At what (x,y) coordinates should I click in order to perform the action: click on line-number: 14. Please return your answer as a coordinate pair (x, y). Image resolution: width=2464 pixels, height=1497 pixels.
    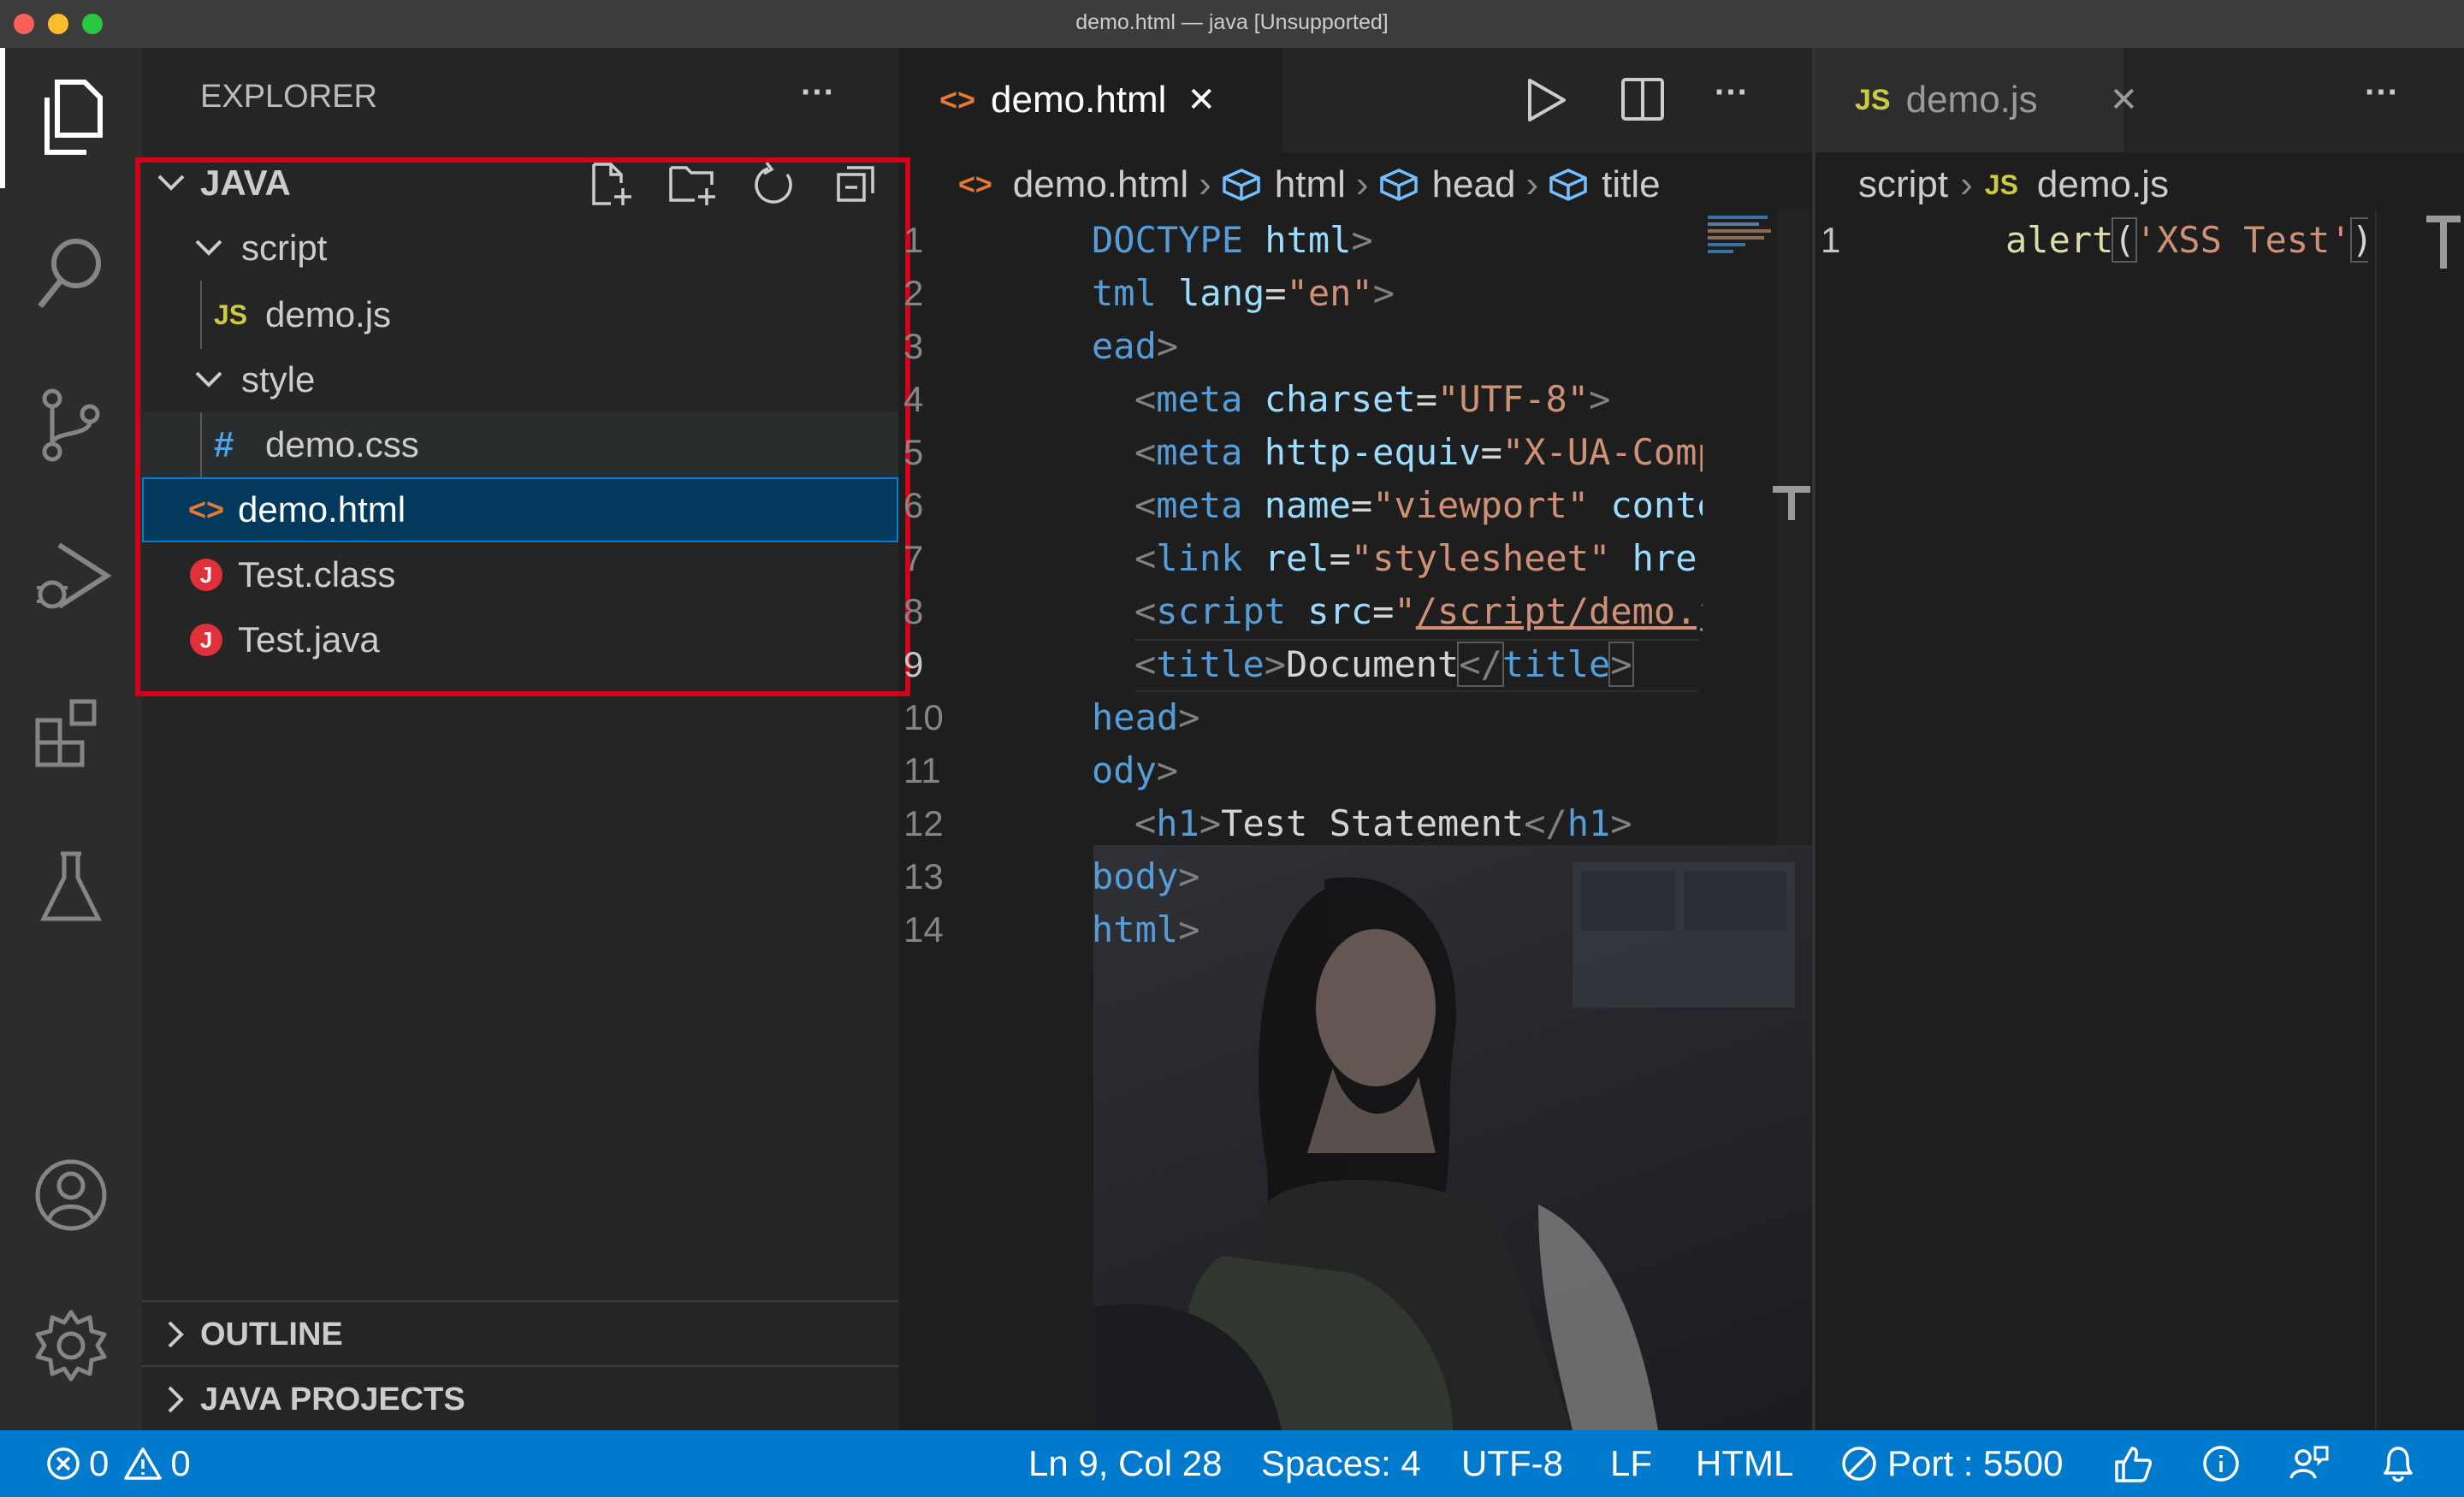
    Looking at the image, I should click on (923, 929).